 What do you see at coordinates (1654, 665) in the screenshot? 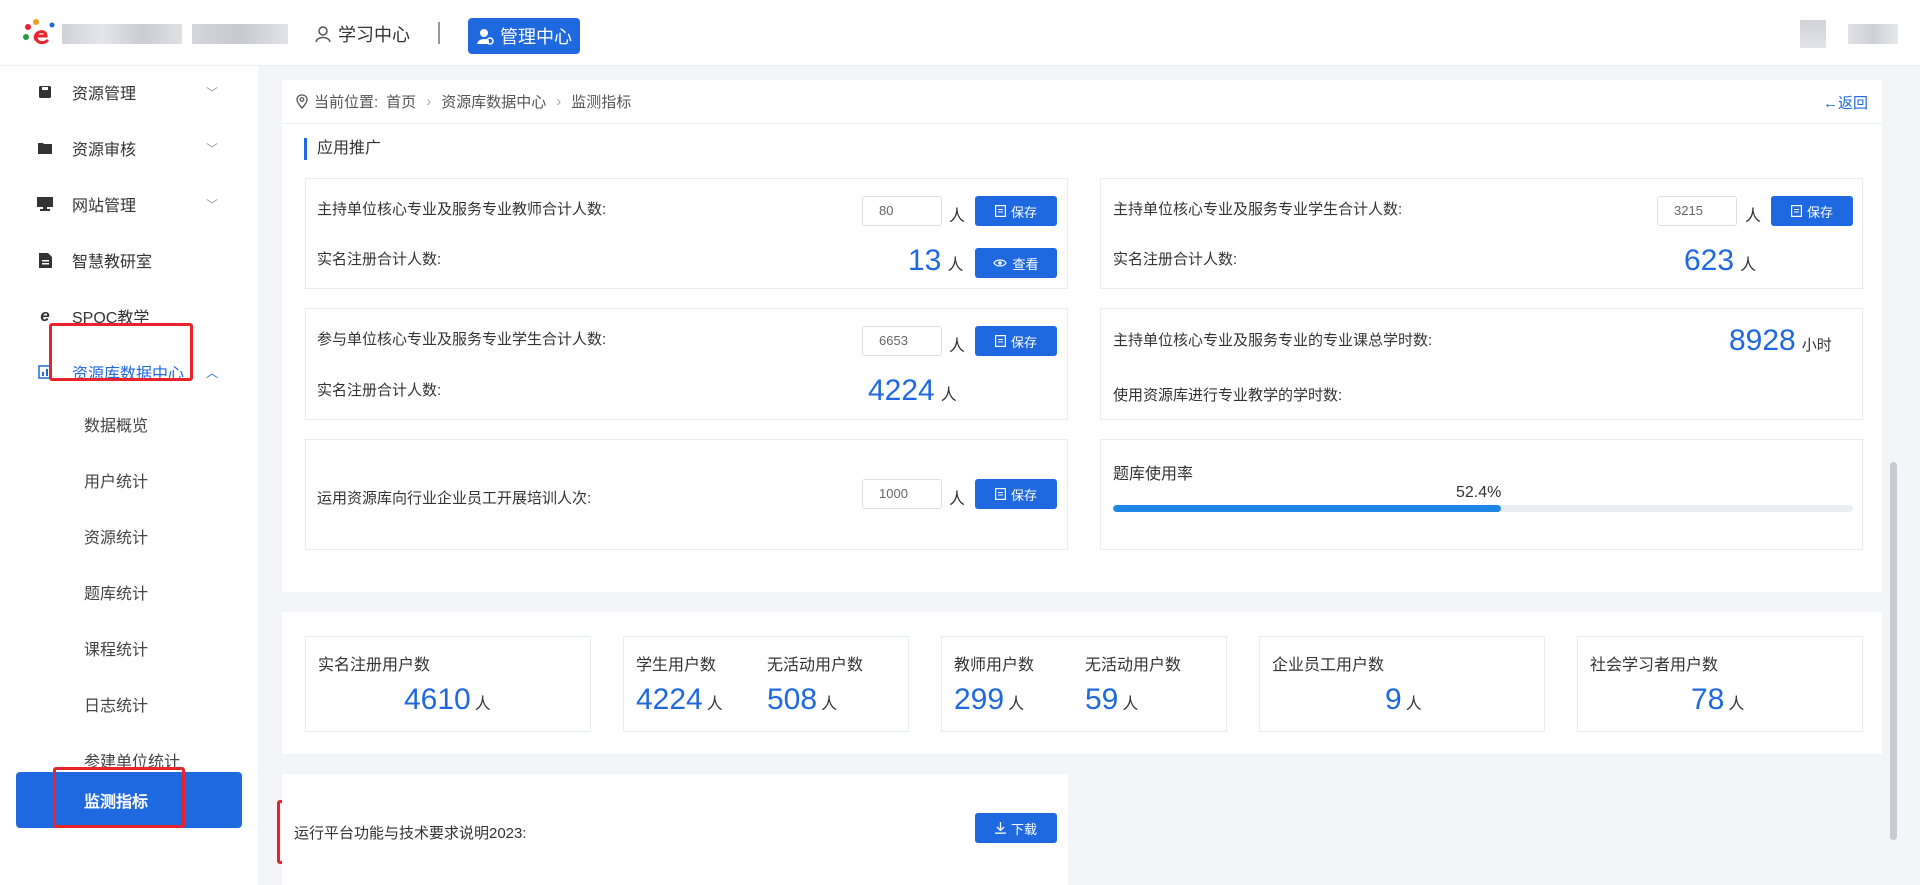
I see `stat-label: 社会学习者用户数` at bounding box center [1654, 665].